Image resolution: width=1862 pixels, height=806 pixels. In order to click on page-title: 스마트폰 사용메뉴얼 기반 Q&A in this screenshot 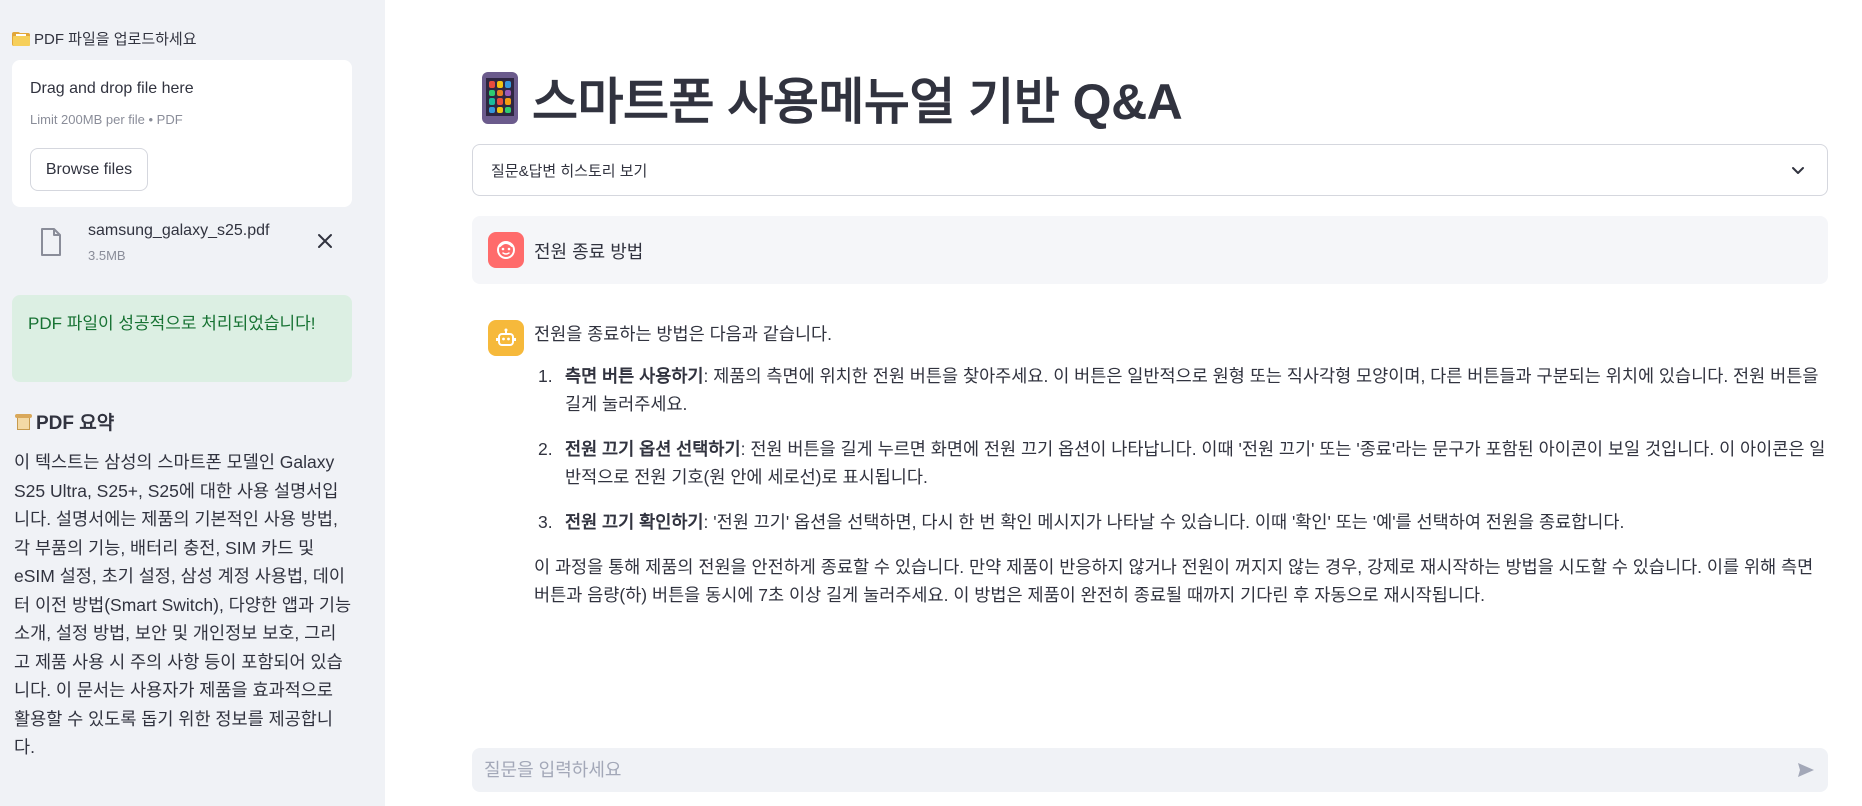, I will do `click(832, 98)`.